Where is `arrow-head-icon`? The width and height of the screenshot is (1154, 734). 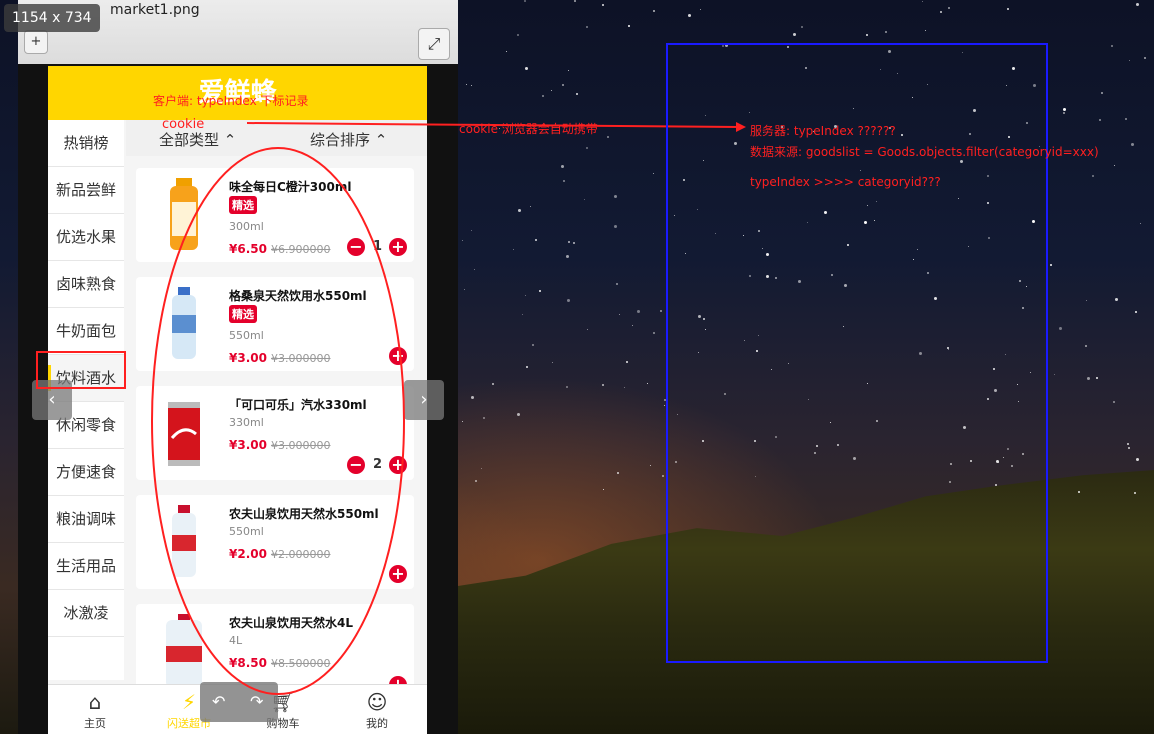 arrow-head-icon is located at coordinates (741, 127).